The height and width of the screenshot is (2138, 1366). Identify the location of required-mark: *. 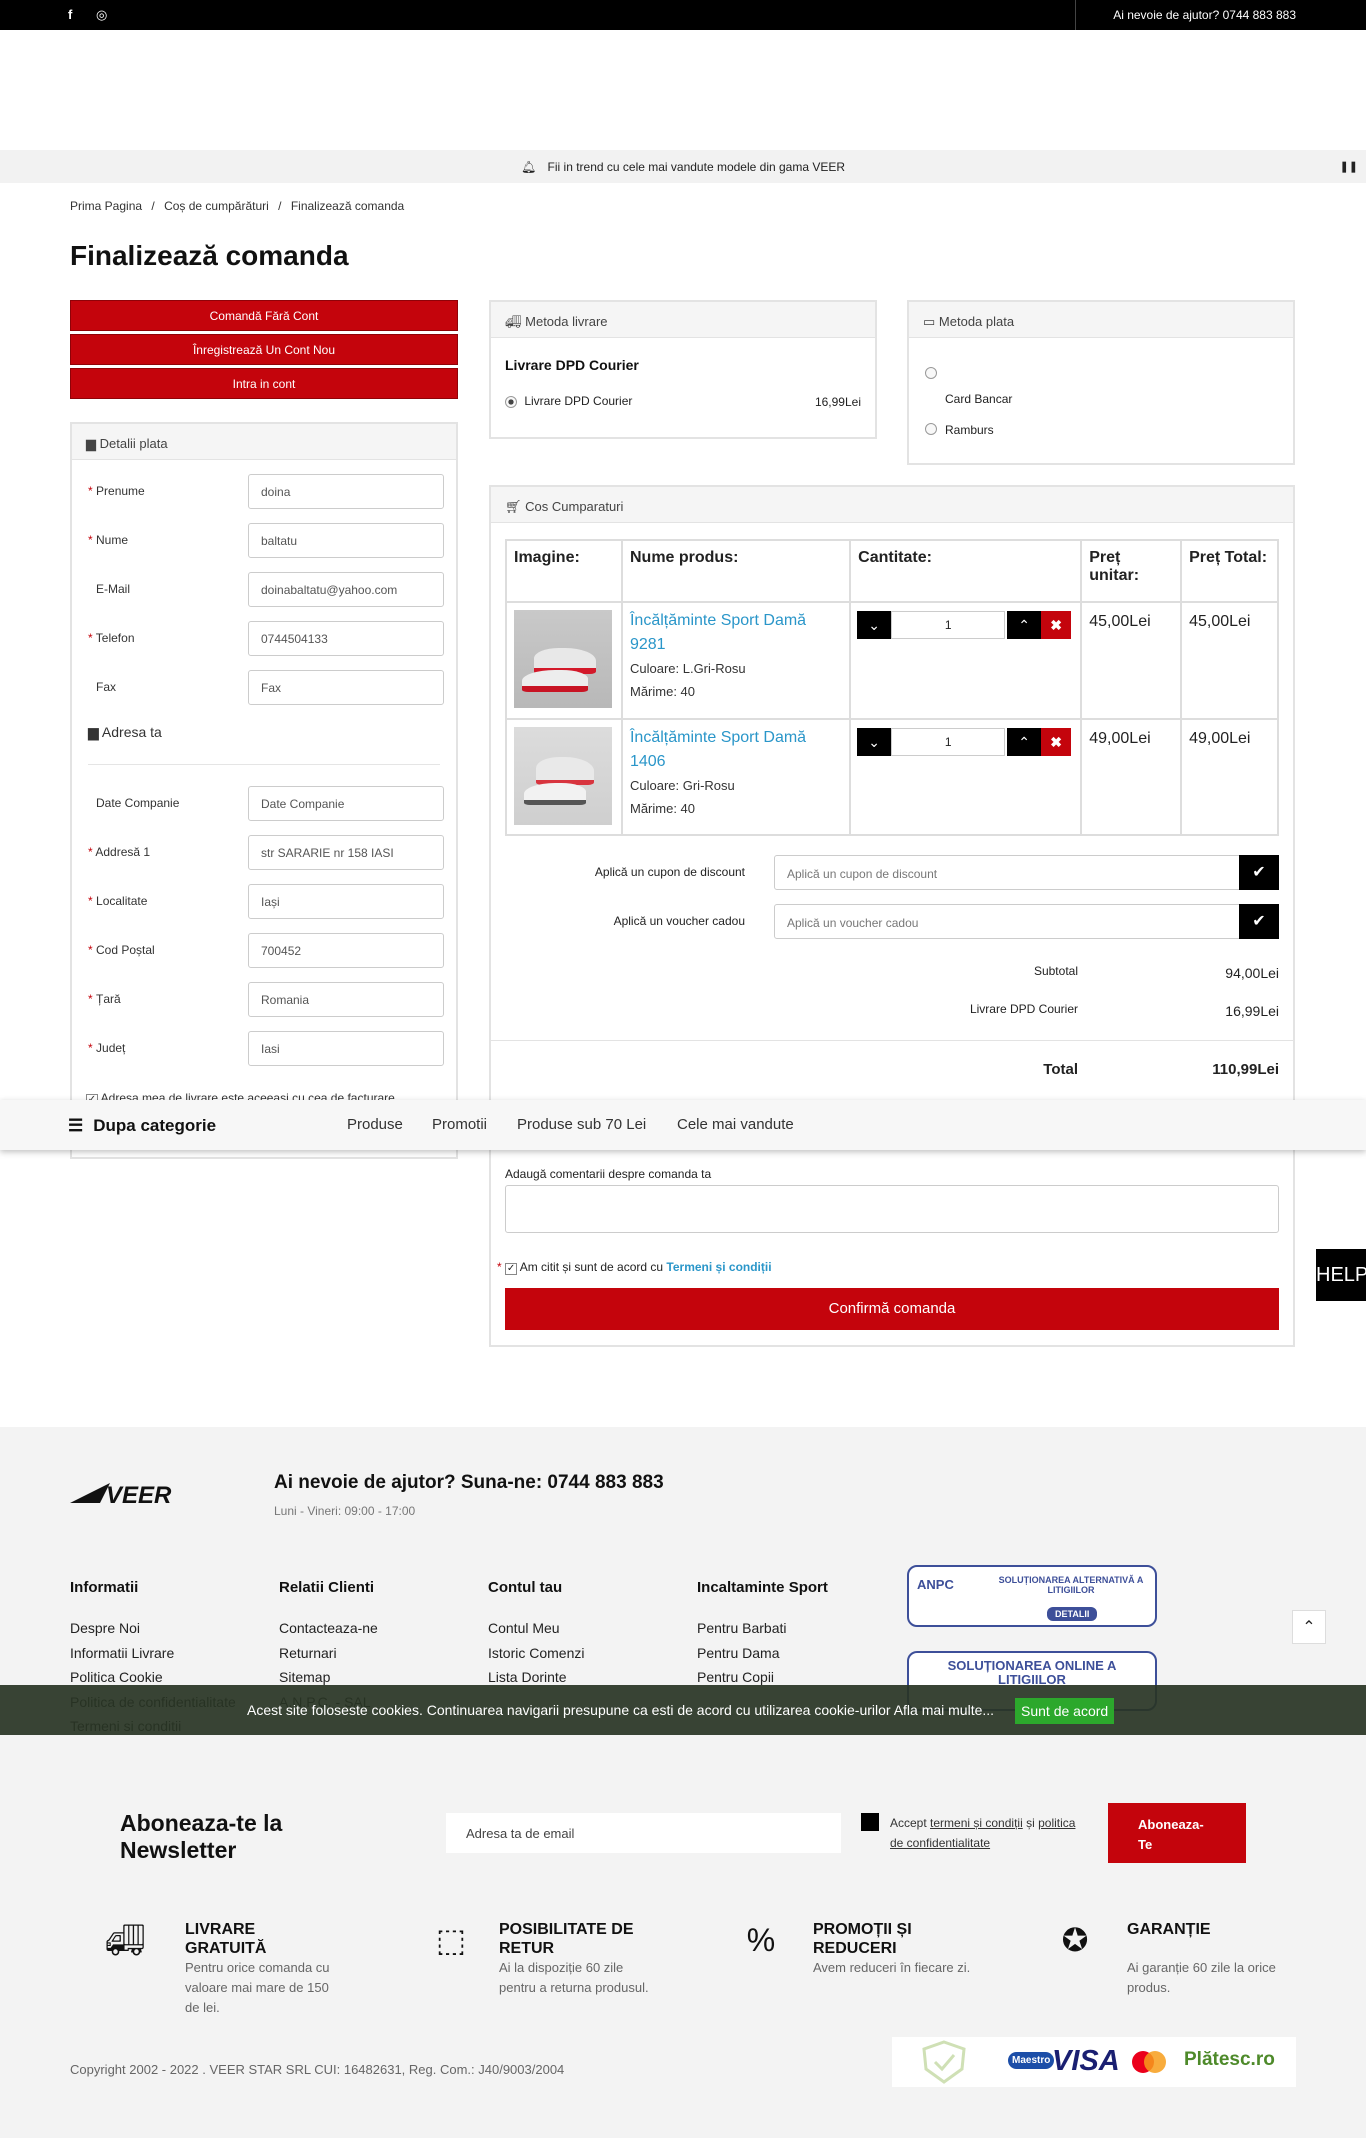
(92, 491).